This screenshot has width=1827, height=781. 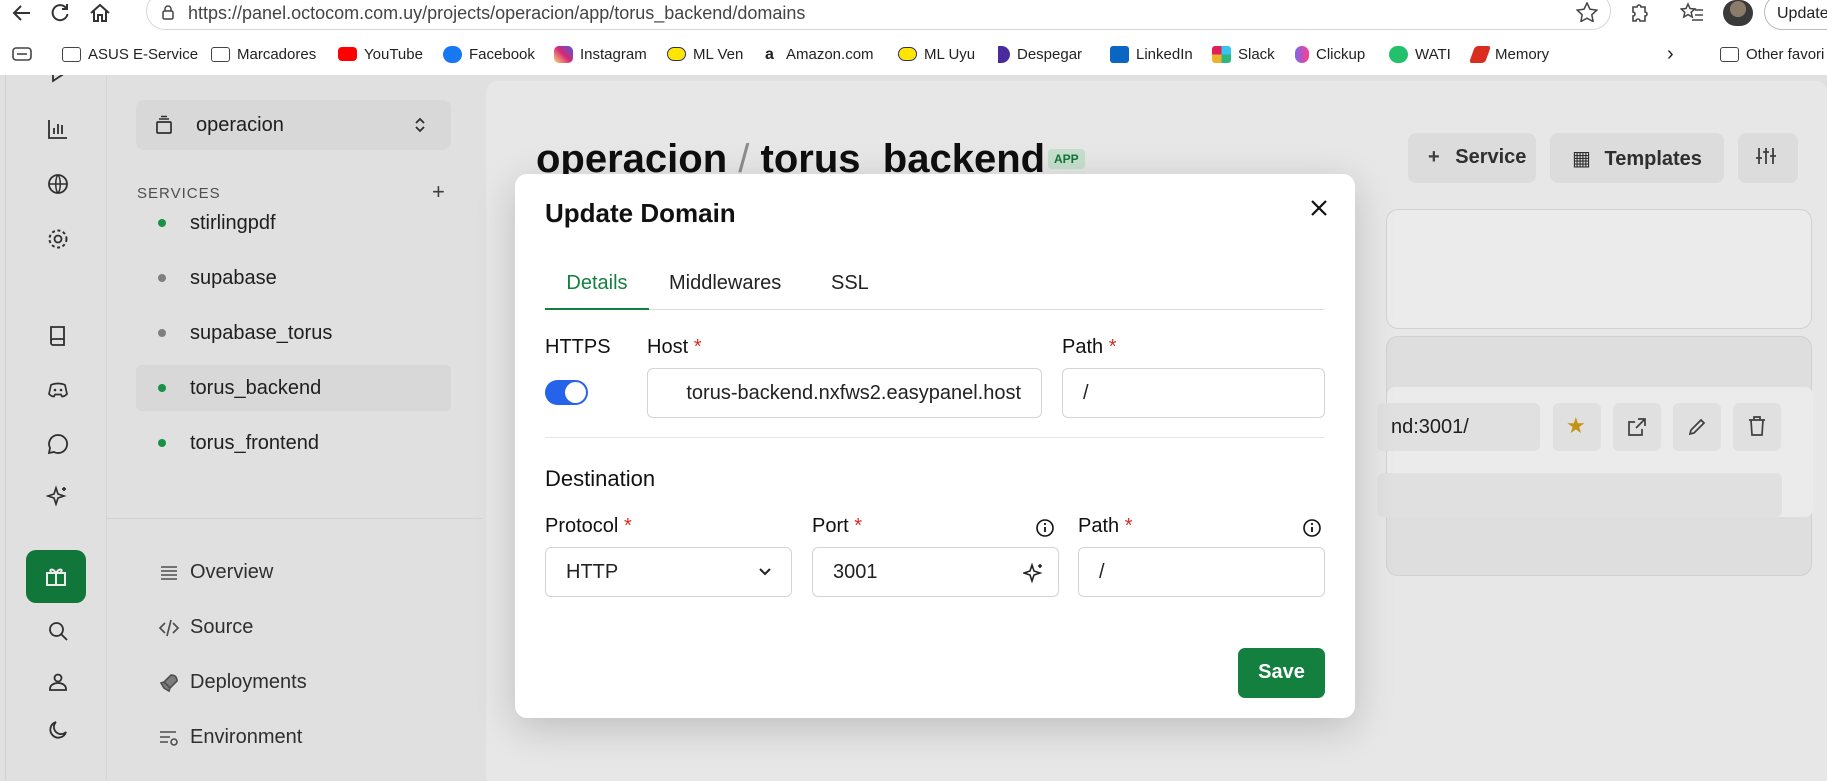 I want to click on facebook-icon, so click(x=452, y=54).